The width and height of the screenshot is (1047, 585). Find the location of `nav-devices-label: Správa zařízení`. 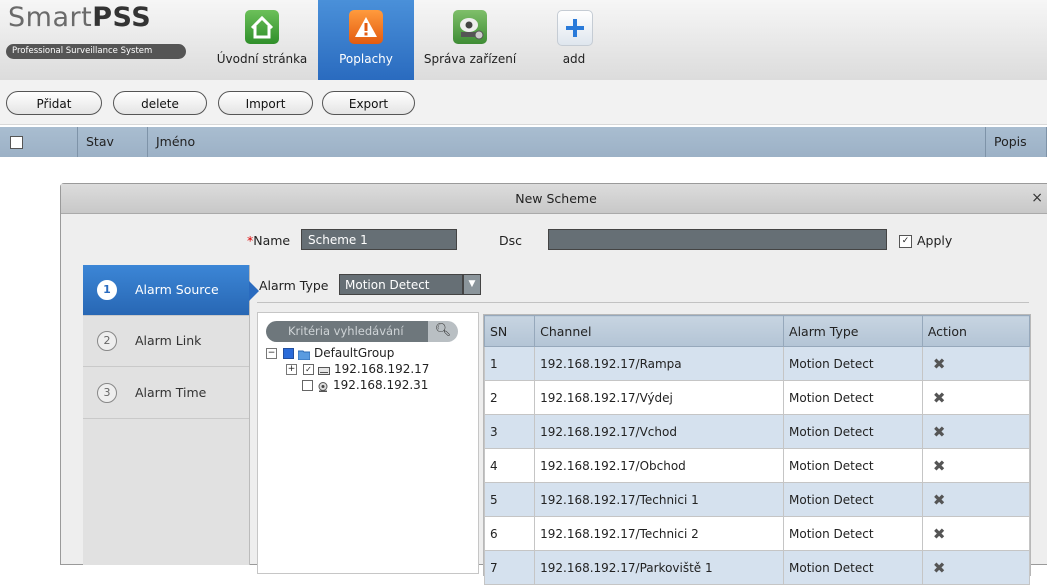

nav-devices-label: Správa zařízení is located at coordinates (470, 59).